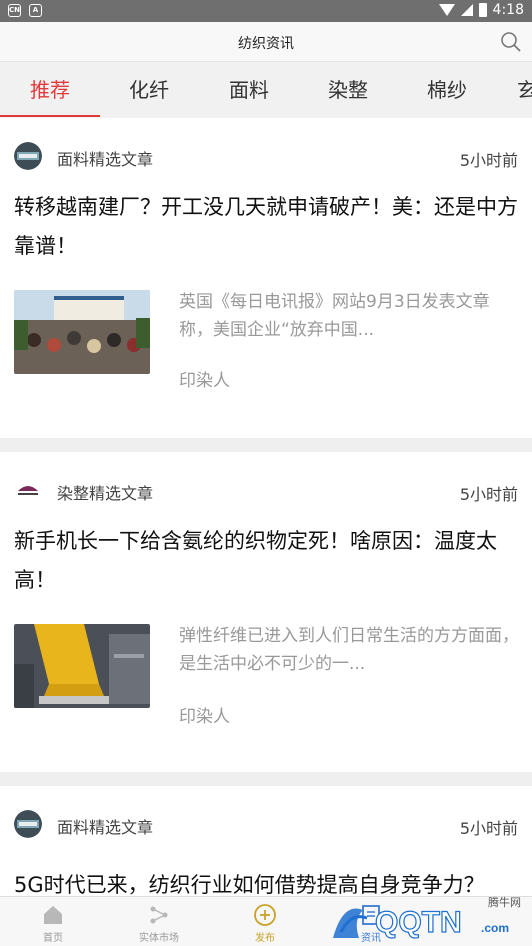  What do you see at coordinates (53, 915) in the screenshot?
I see `home-icon` at bounding box center [53, 915].